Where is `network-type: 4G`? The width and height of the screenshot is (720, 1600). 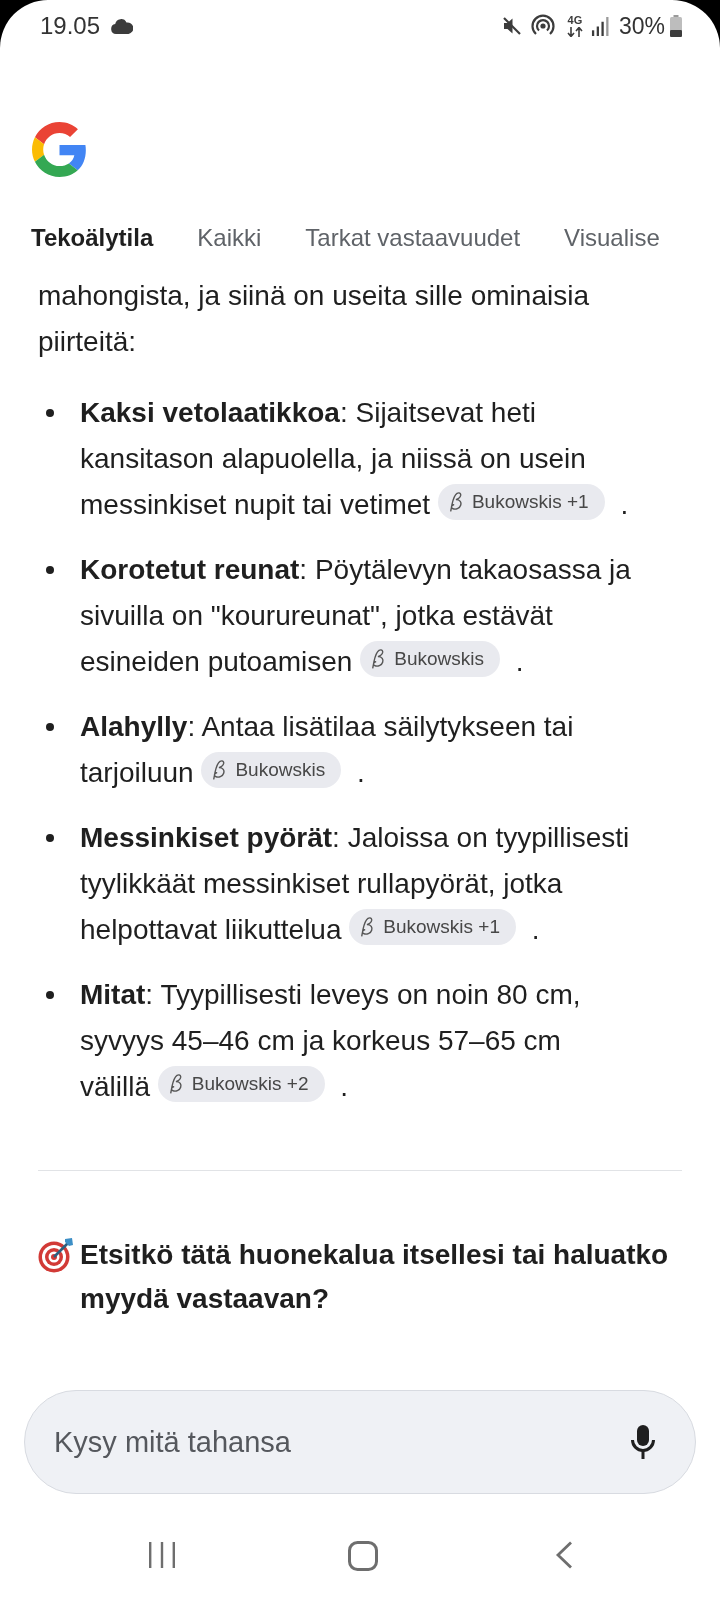
network-type: 4G is located at coordinates (575, 20).